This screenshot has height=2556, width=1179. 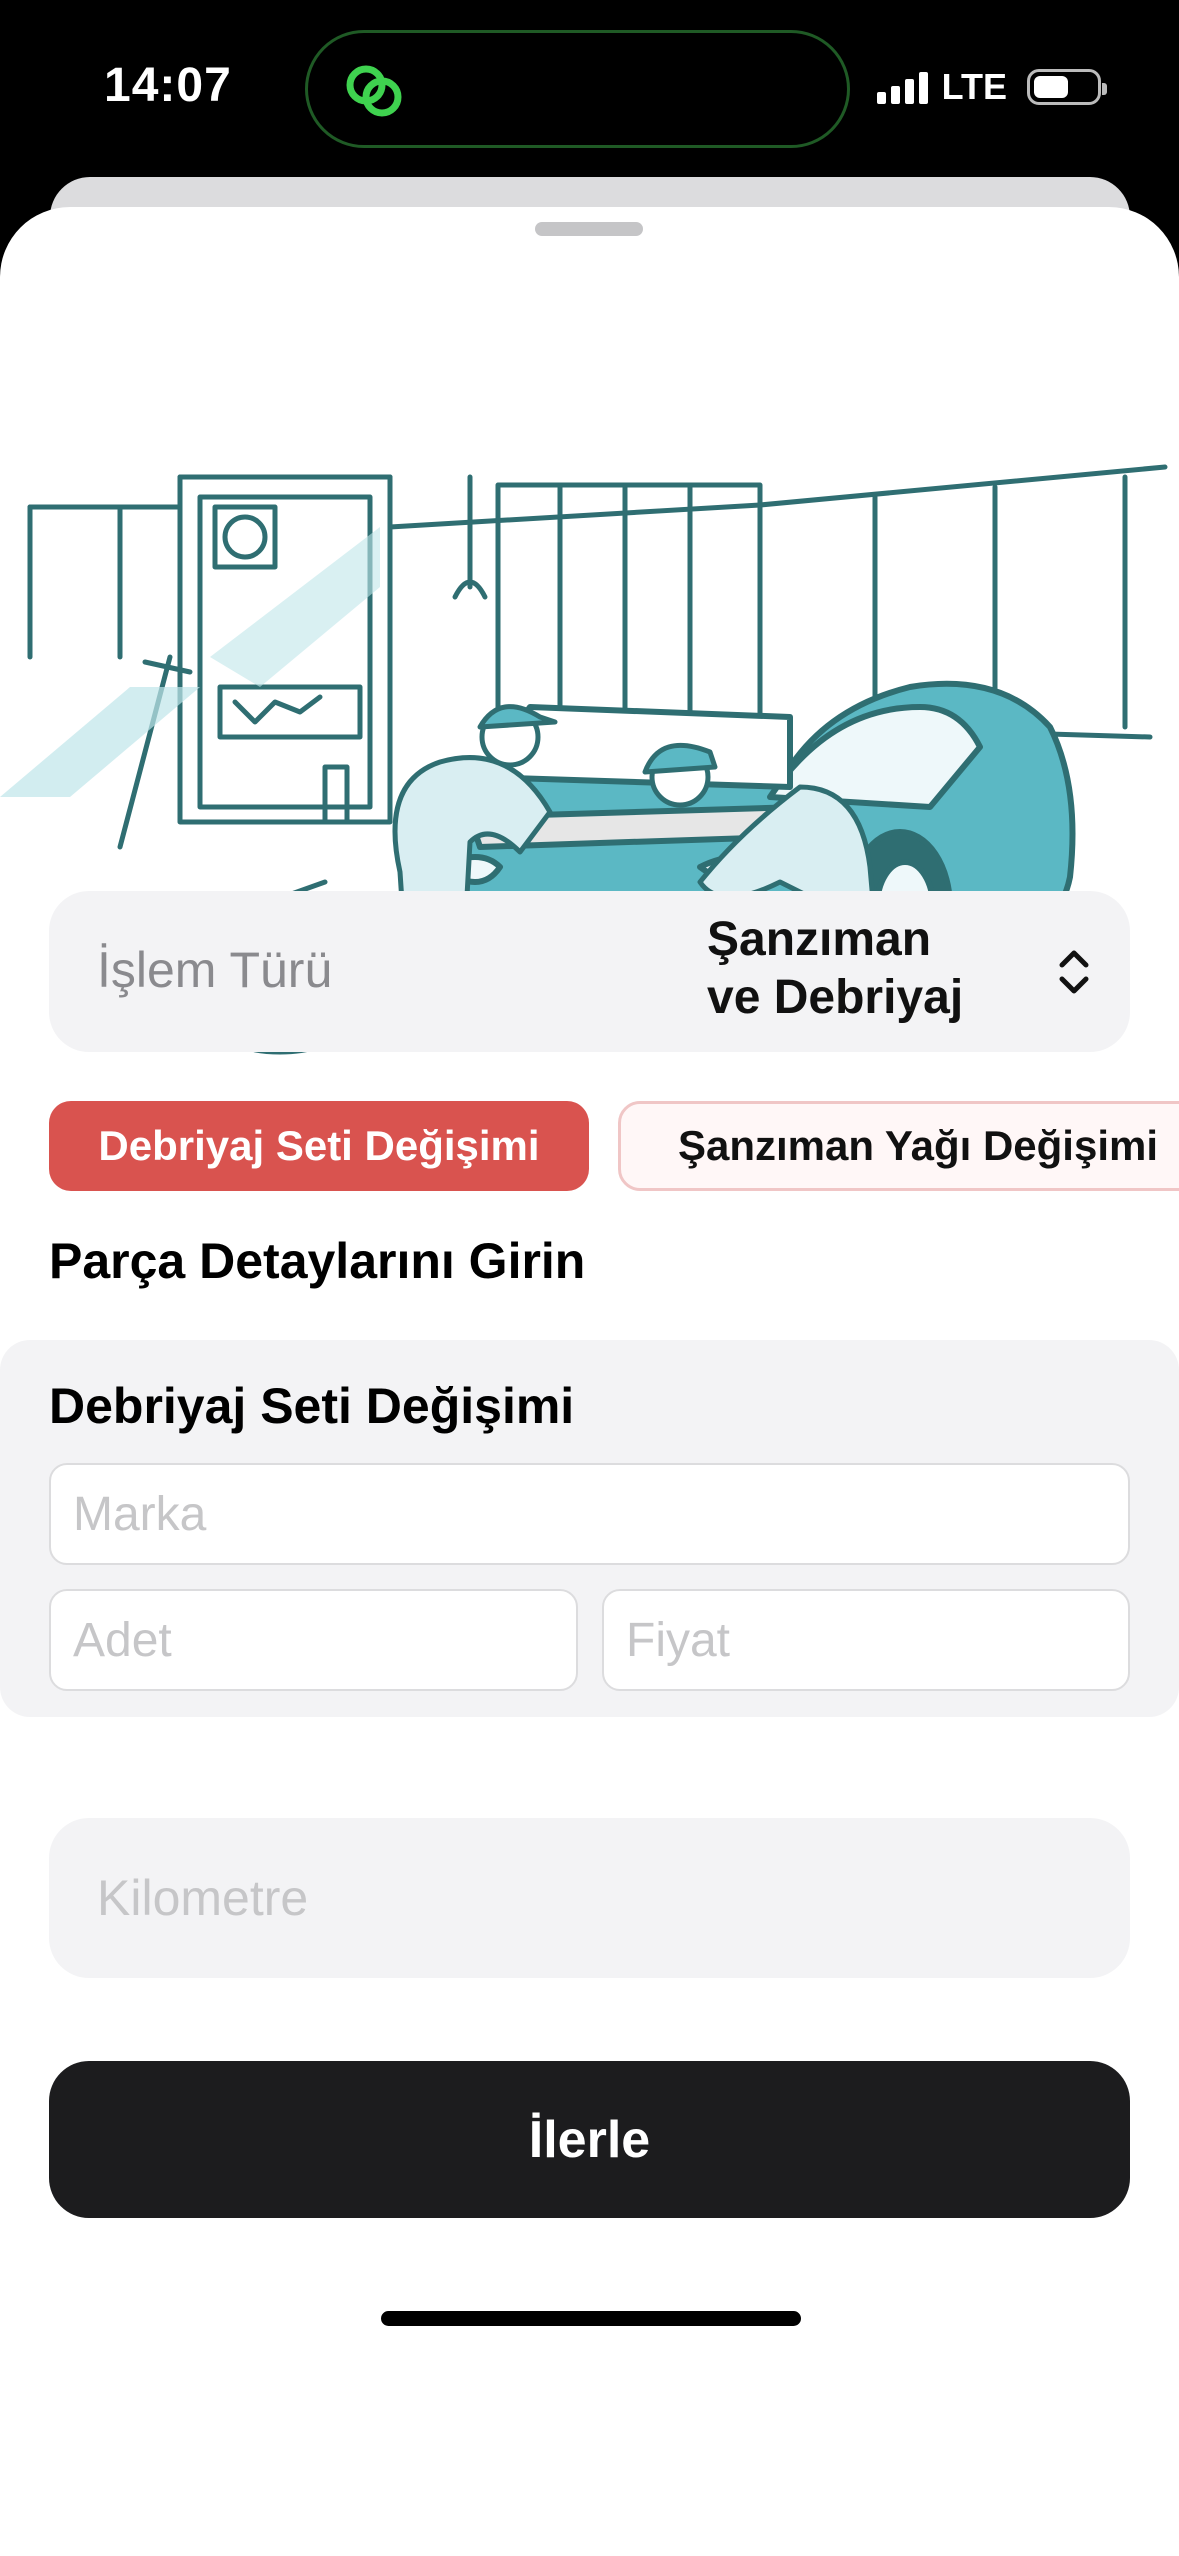 I want to click on network-type: LTE, so click(x=974, y=86).